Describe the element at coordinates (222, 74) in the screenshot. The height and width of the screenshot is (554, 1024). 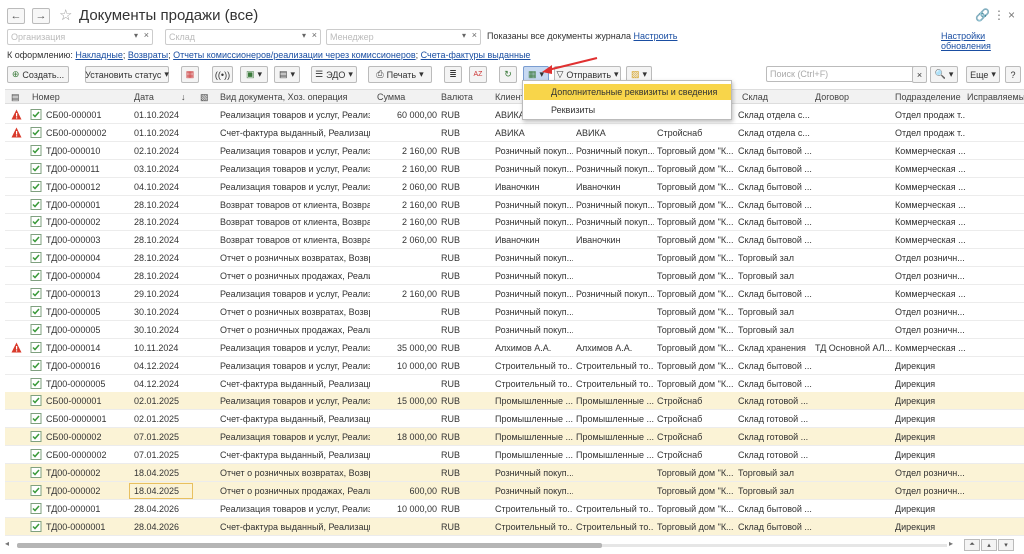
I see `radio-button: ((•))` at that location.